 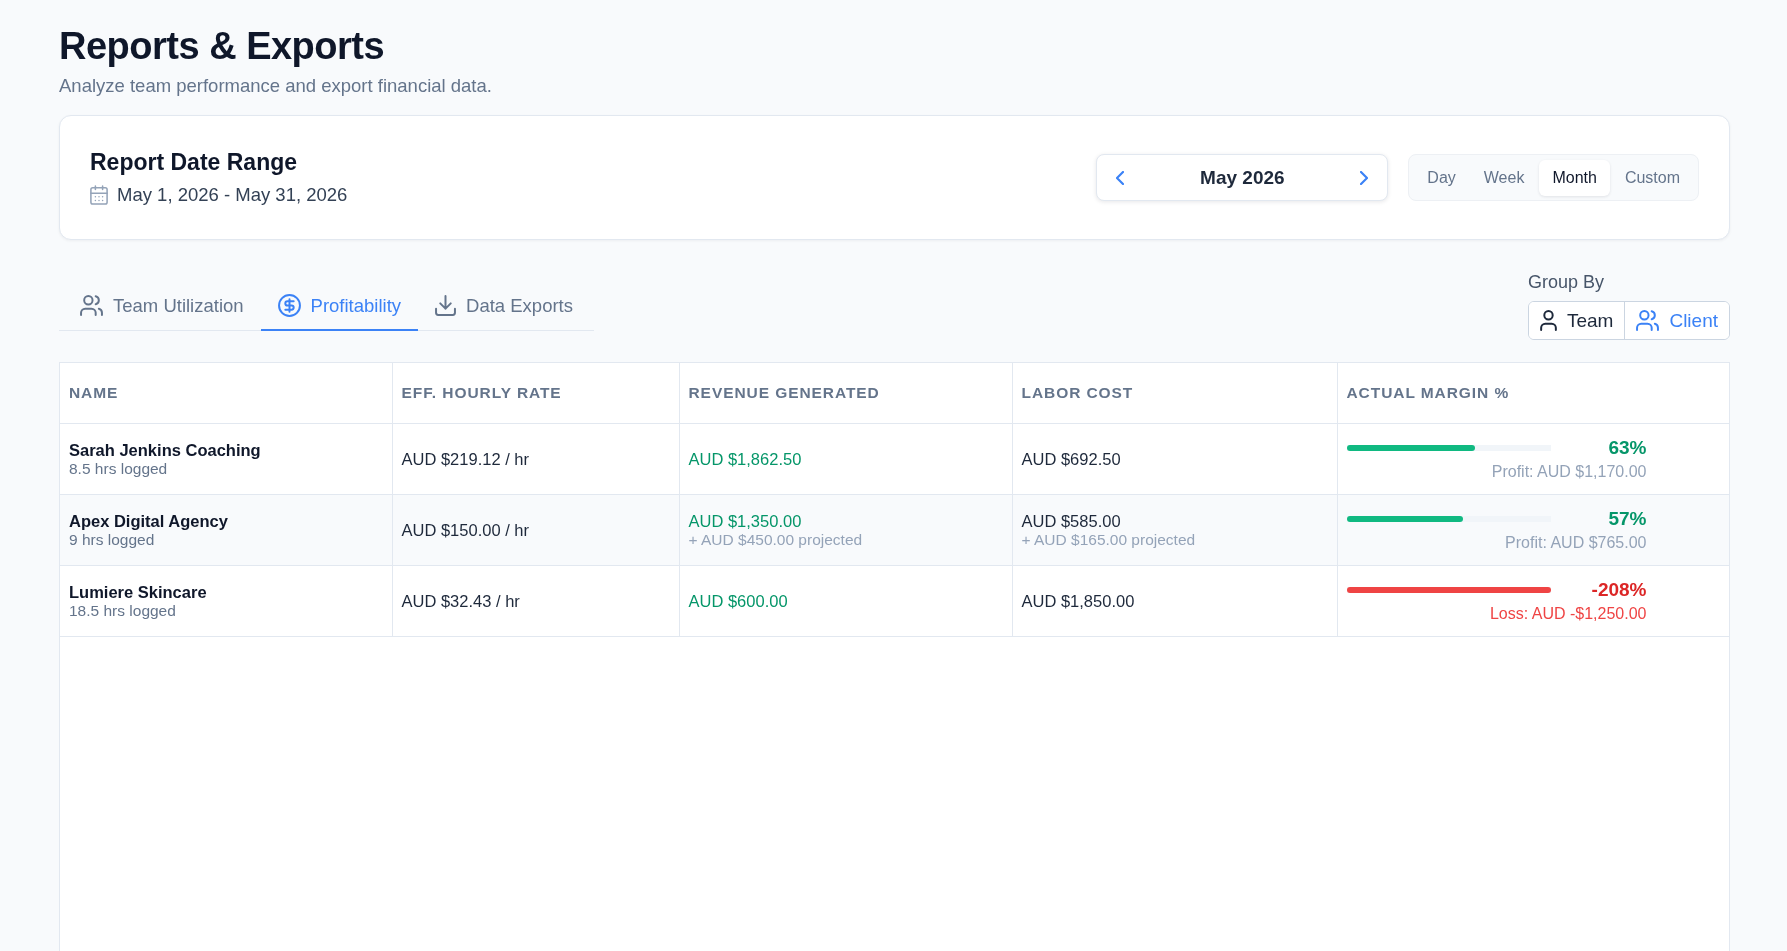 What do you see at coordinates (465, 529) in the screenshot?
I see `hourly-rate: AUD $150.00 / hr` at bounding box center [465, 529].